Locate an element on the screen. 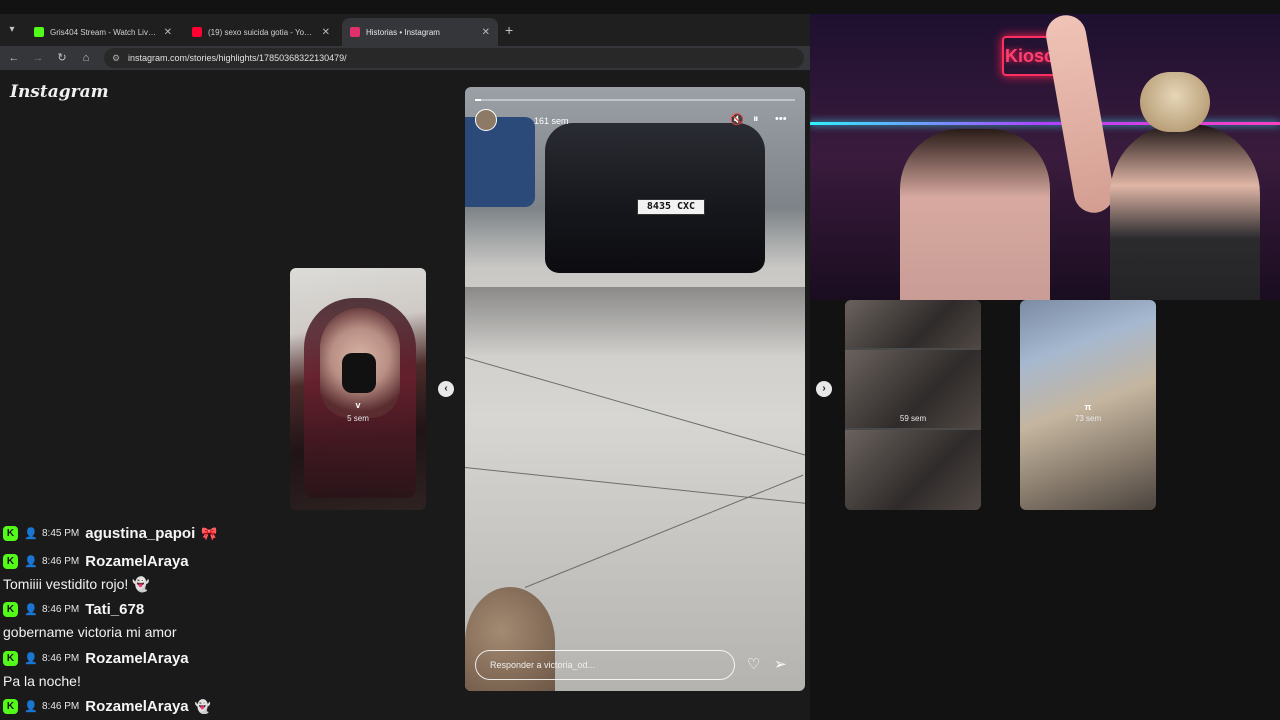 Image resolution: width=1280 pixels, height=720 pixels. next-story-icon: › is located at coordinates (824, 389).